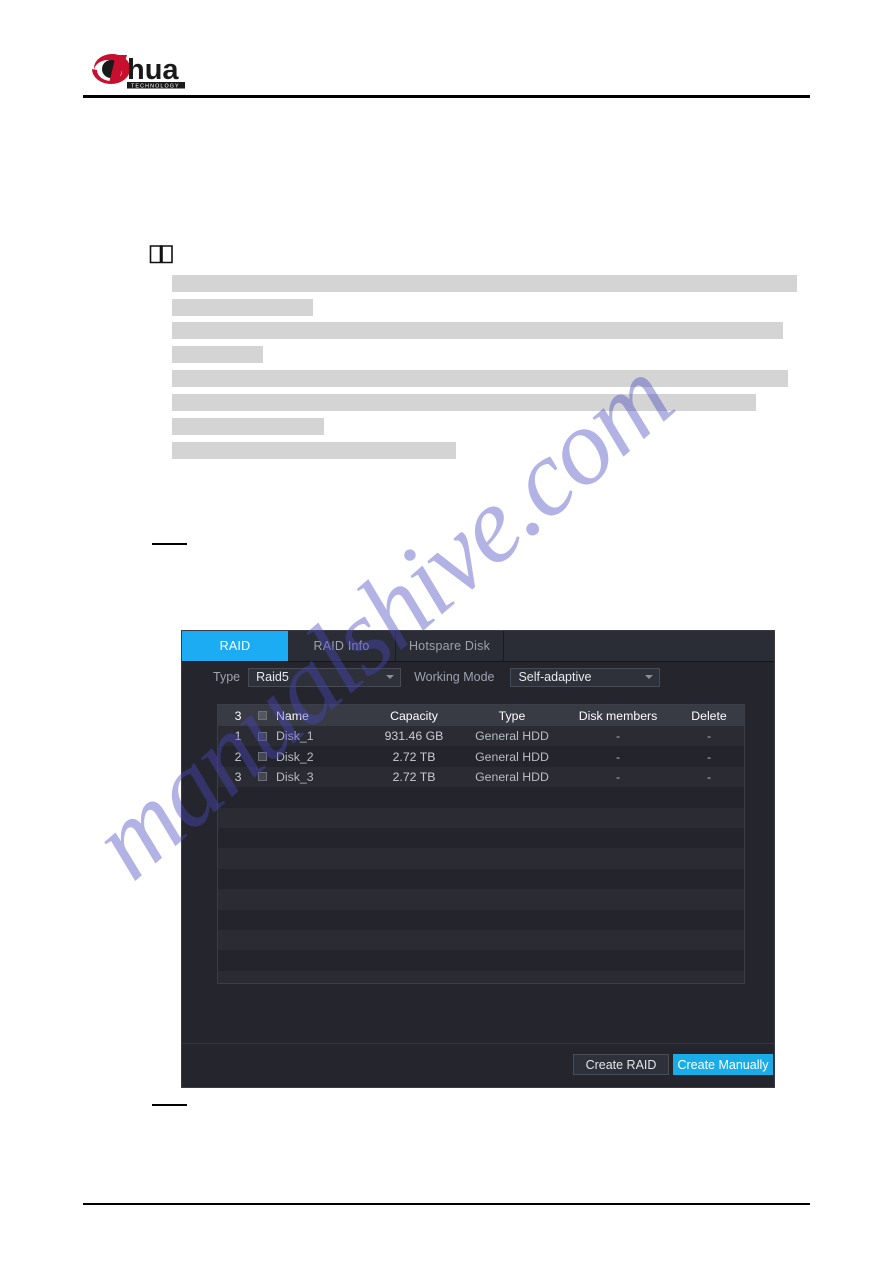 The height and width of the screenshot is (1263, 893). I want to click on header-count: 3, so click(238, 715).